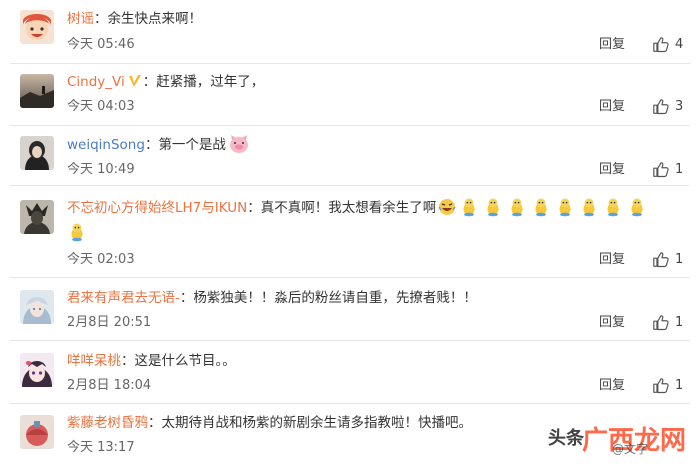  I want to click on comment-username: 咩咩呆桃, so click(94, 361).